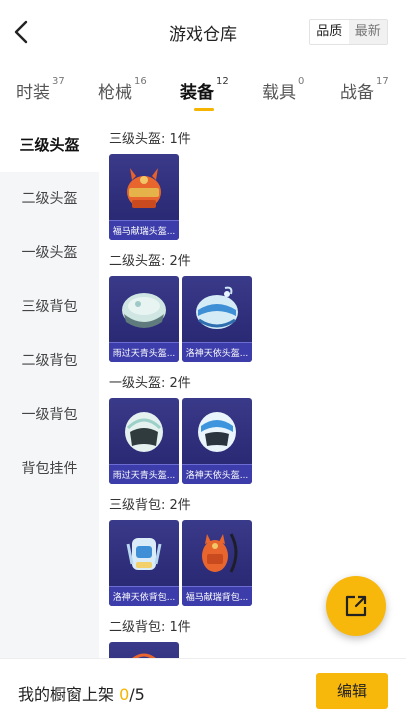 The width and height of the screenshot is (406, 722). What do you see at coordinates (150, 505) in the screenshot?
I see `section-title: 三级背包: 2件` at bounding box center [150, 505].